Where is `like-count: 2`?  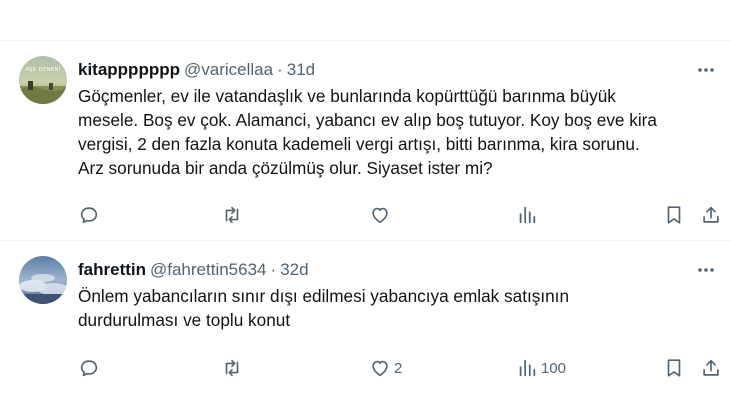
like-count: 2 is located at coordinates (398, 368).